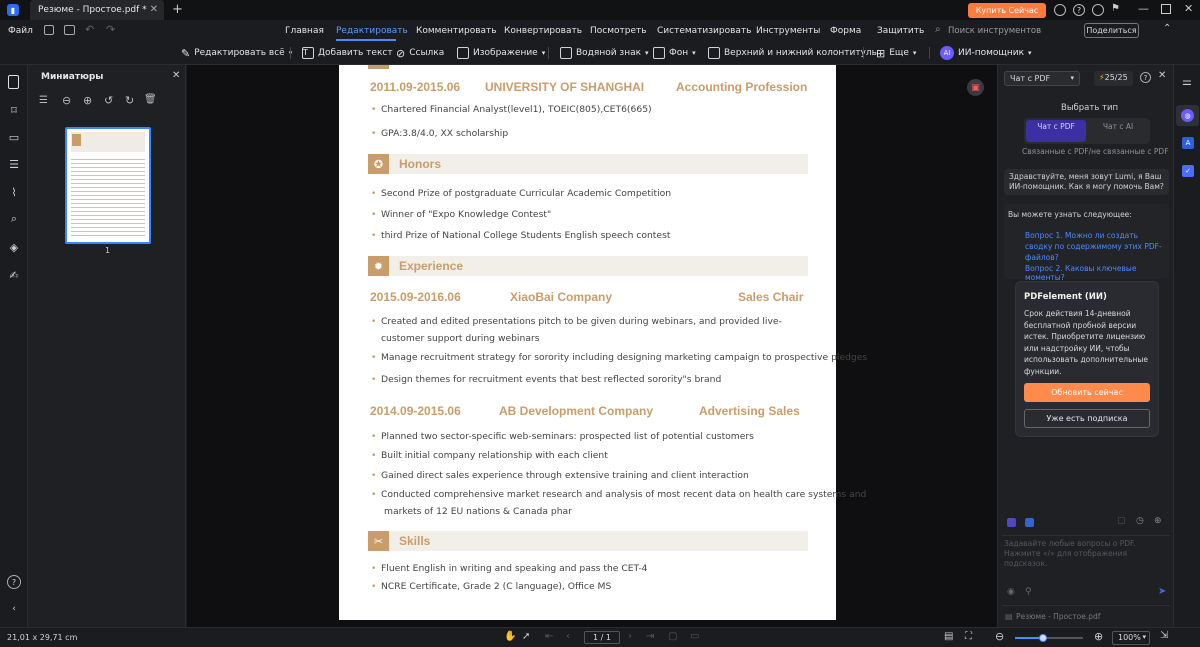 This screenshot has width=1200, height=647. What do you see at coordinates (1121, 521) in the screenshot?
I see `attach-icon: ▢` at bounding box center [1121, 521].